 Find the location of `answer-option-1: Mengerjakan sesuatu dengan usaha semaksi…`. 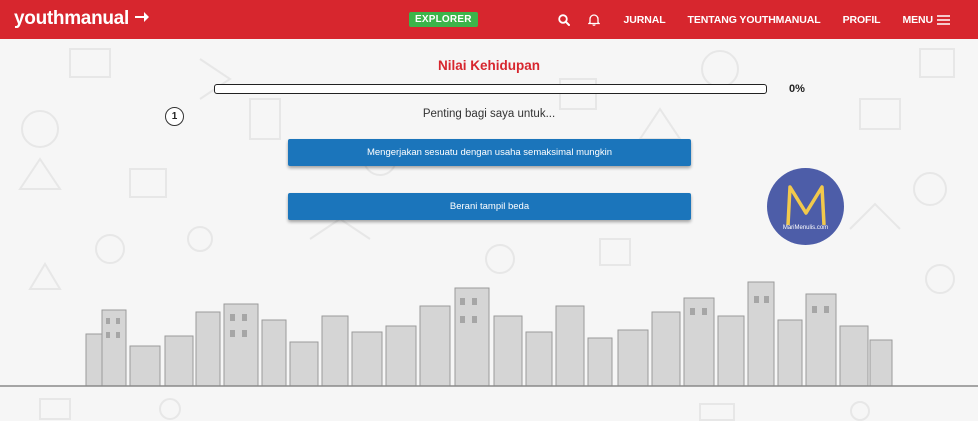

answer-option-1: Mengerjakan sesuatu dengan usaha semaksi… is located at coordinates (489, 152).